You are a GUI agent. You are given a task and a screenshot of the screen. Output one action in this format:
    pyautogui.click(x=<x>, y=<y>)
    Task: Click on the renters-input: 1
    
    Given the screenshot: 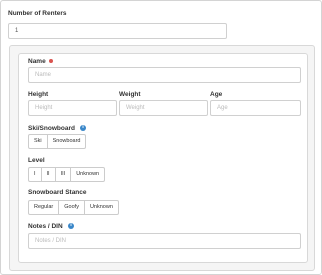 What is the action you would take?
    pyautogui.click(x=117, y=31)
    